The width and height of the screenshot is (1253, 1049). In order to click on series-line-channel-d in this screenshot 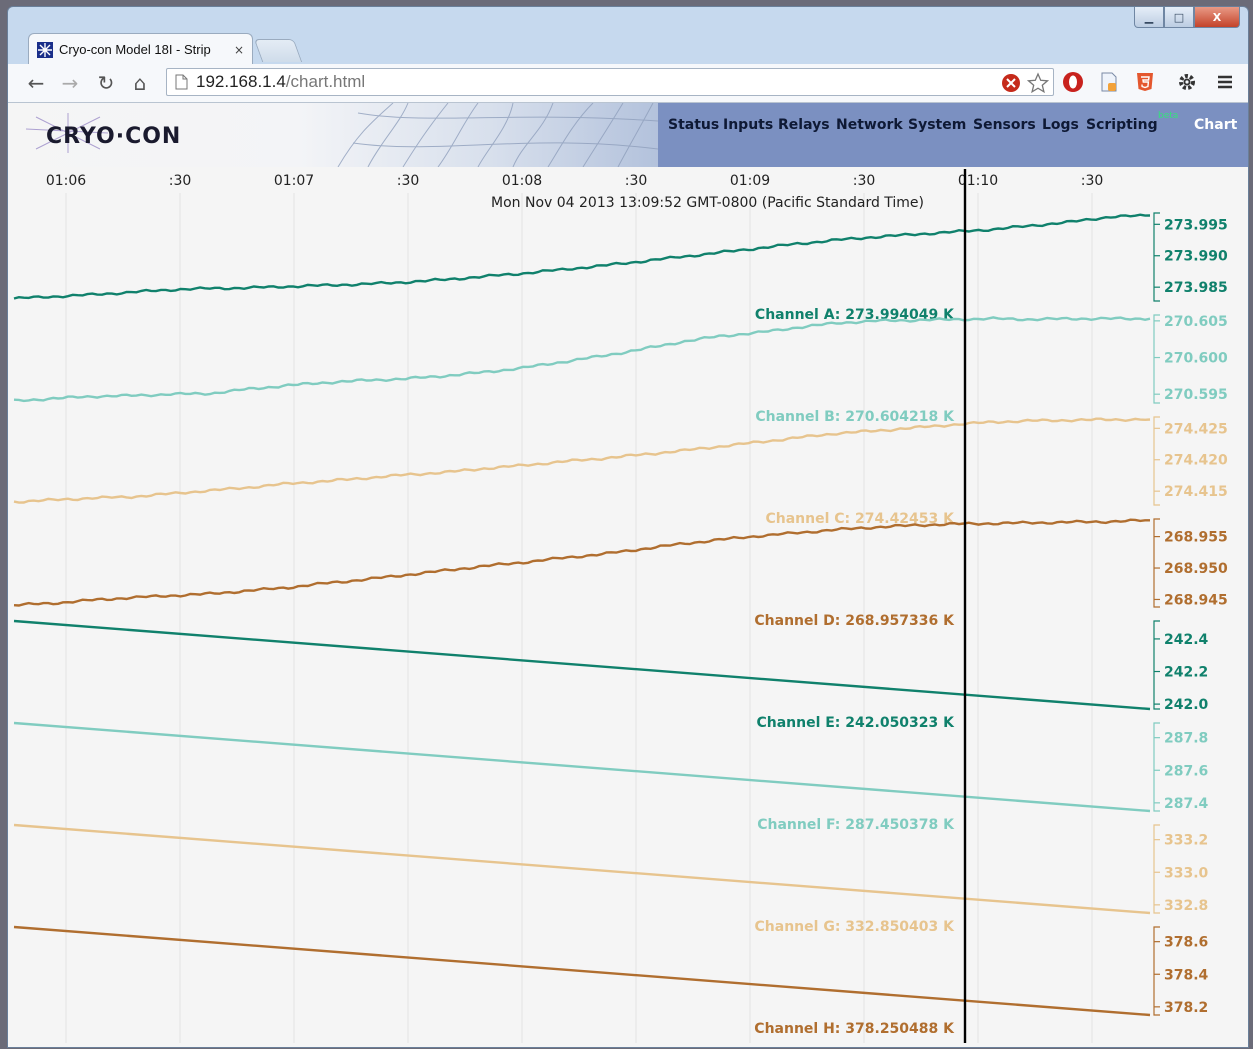, I will do `click(581, 562)`.